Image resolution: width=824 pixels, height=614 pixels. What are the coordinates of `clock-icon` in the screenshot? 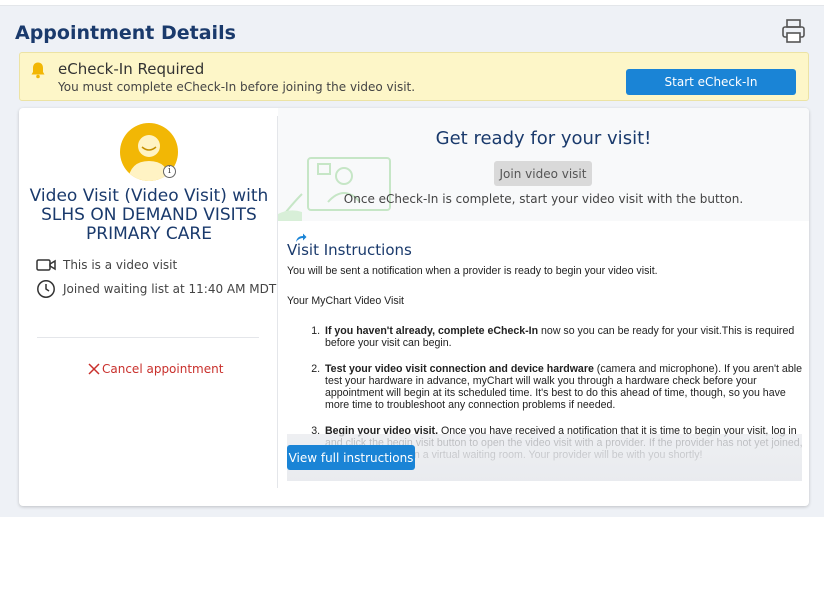 It's located at (46, 289).